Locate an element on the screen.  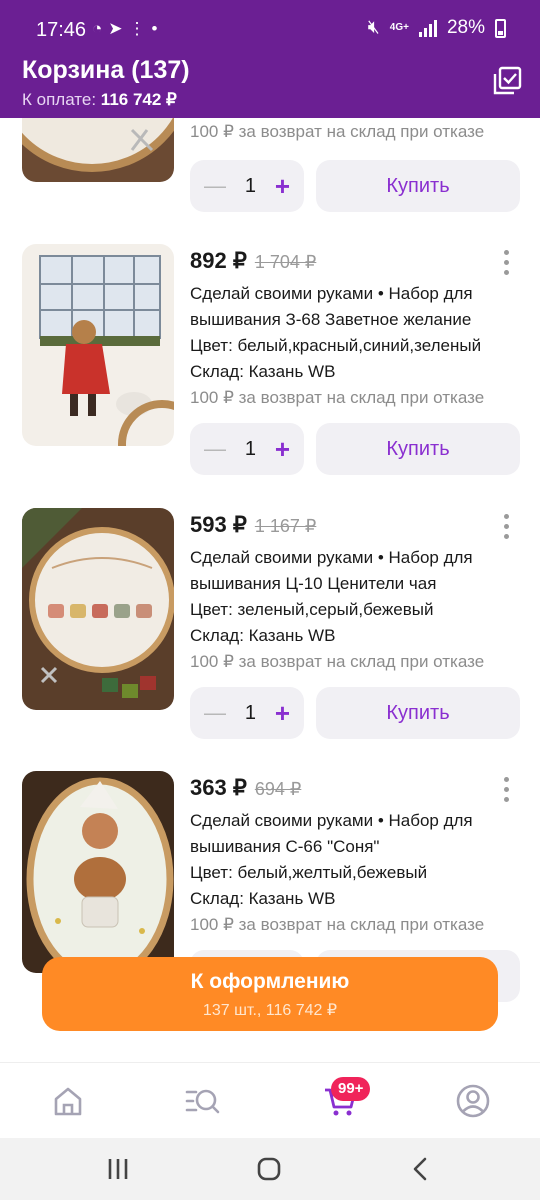
select-all-icon is located at coordinates (507, 81).